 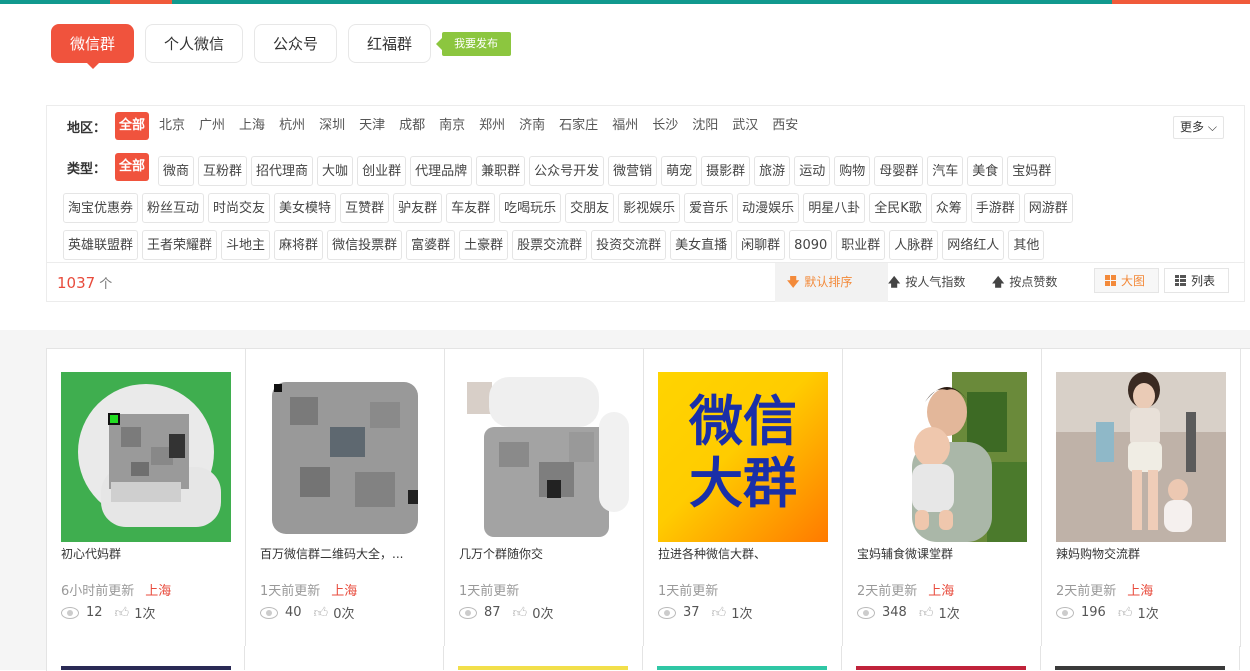 What do you see at coordinates (282, 170) in the screenshot?
I see `type-item: 招代理商` at bounding box center [282, 170].